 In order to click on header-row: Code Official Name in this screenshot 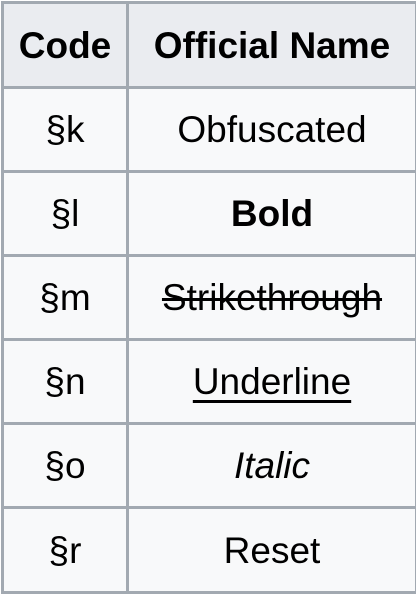, I will do `click(209, 45)`.